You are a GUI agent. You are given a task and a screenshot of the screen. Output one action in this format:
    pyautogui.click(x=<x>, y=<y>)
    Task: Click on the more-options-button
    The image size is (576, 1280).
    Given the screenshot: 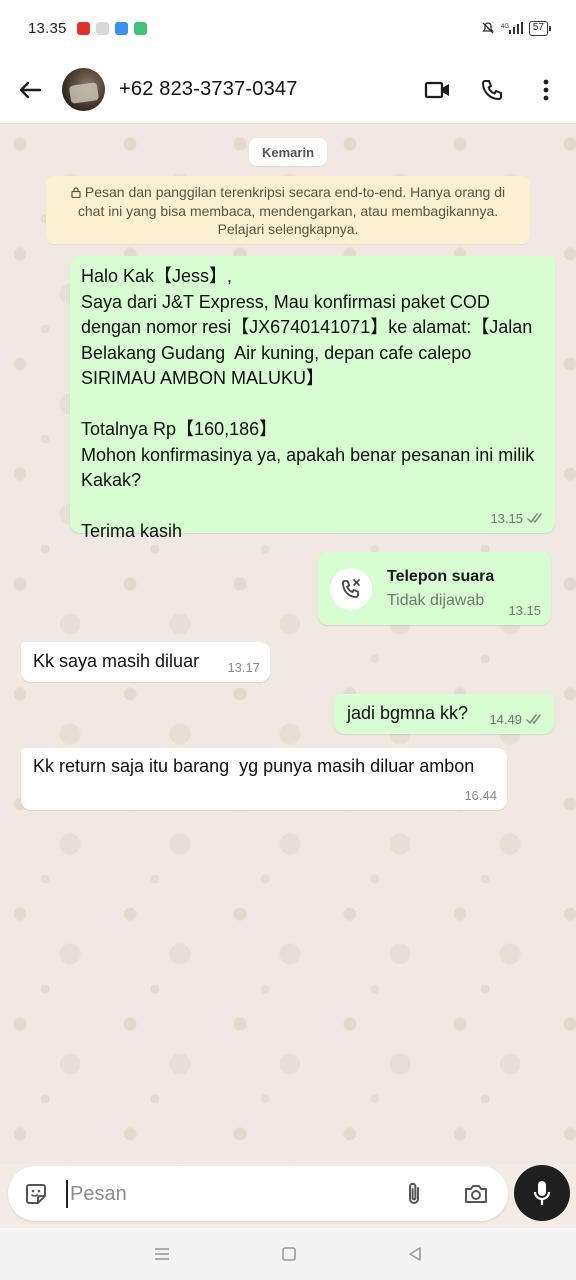 What is the action you would take?
    pyautogui.click(x=546, y=90)
    